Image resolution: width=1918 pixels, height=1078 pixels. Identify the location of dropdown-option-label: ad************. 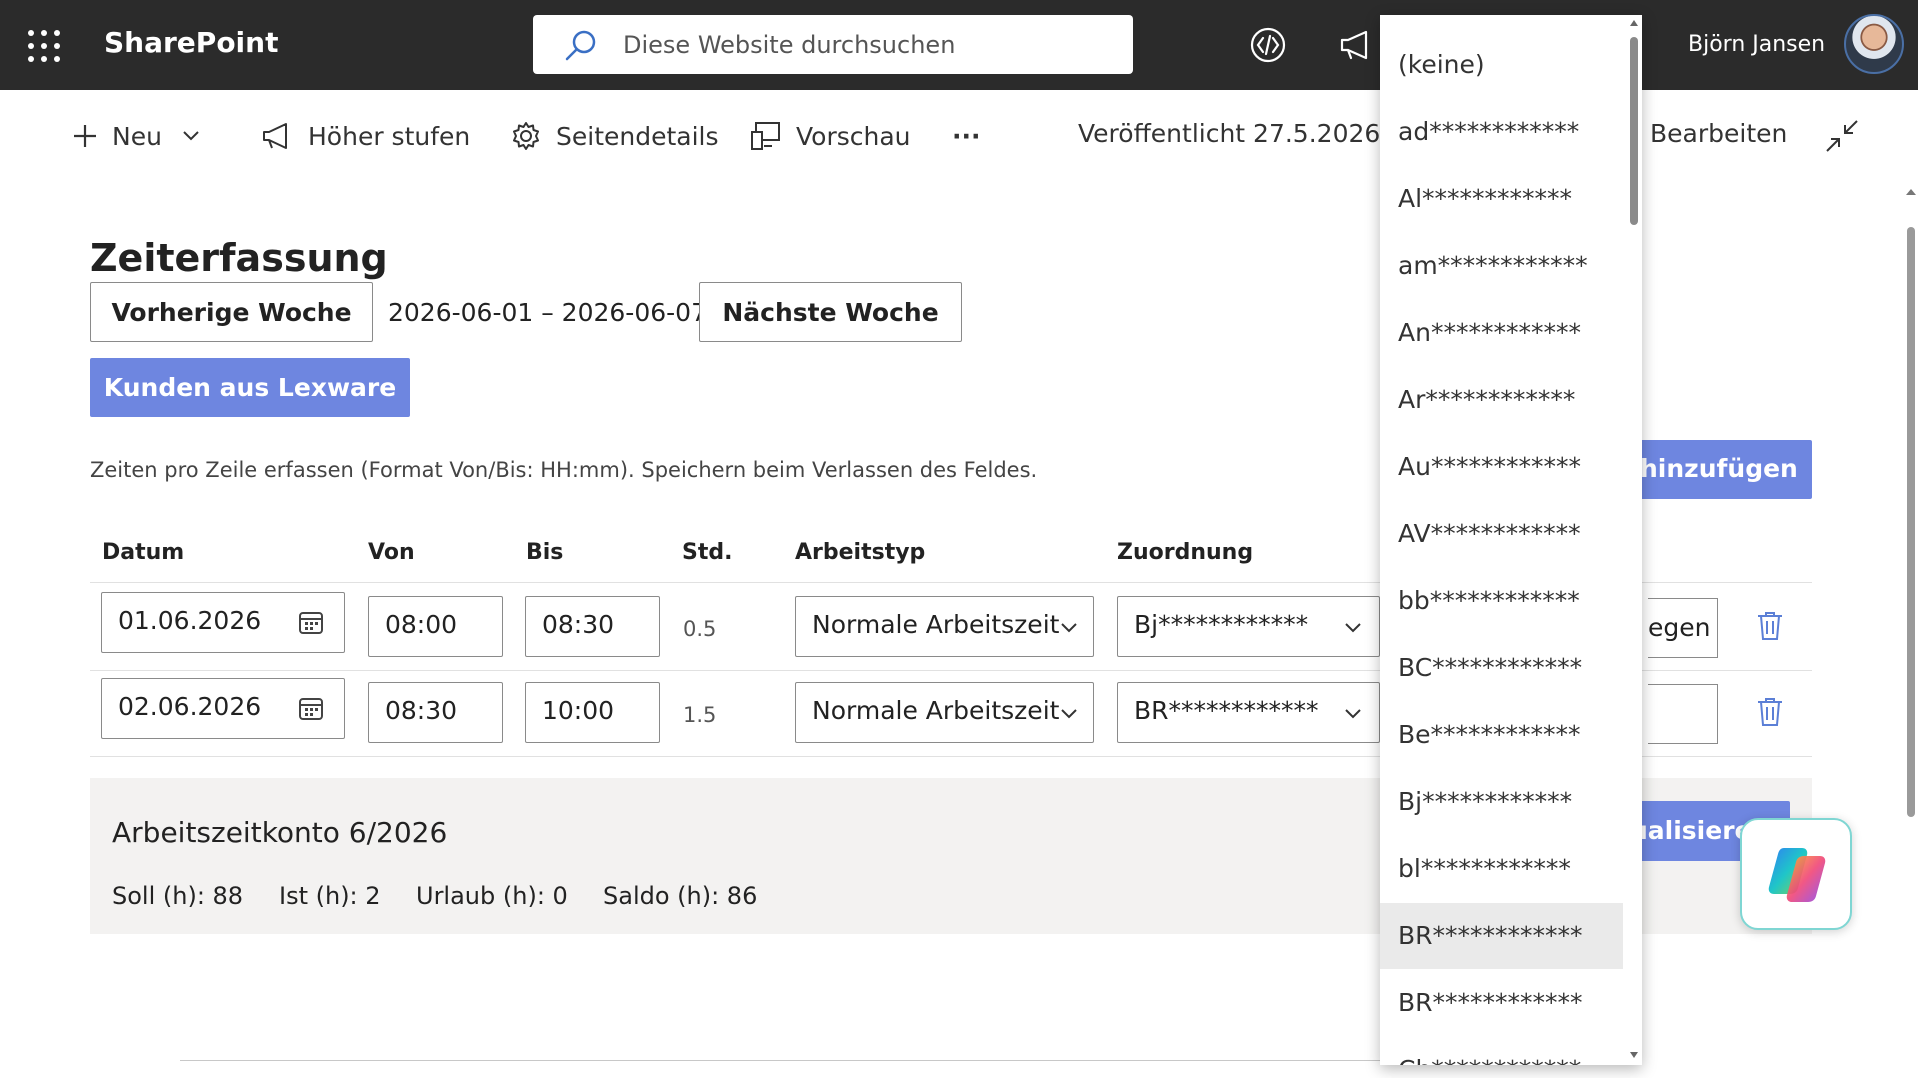
(1489, 131).